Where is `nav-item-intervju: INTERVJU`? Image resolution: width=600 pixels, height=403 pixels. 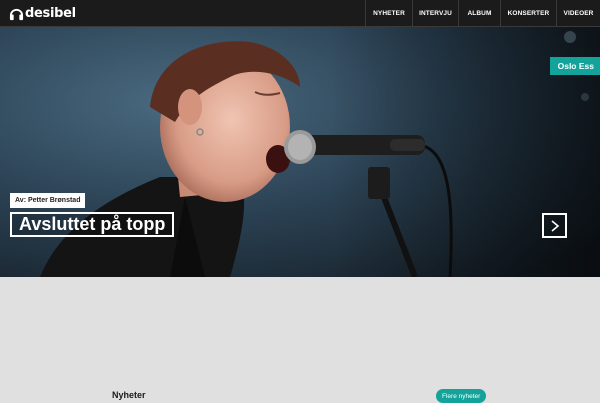 nav-item-intervju: INTERVJU is located at coordinates (435, 13).